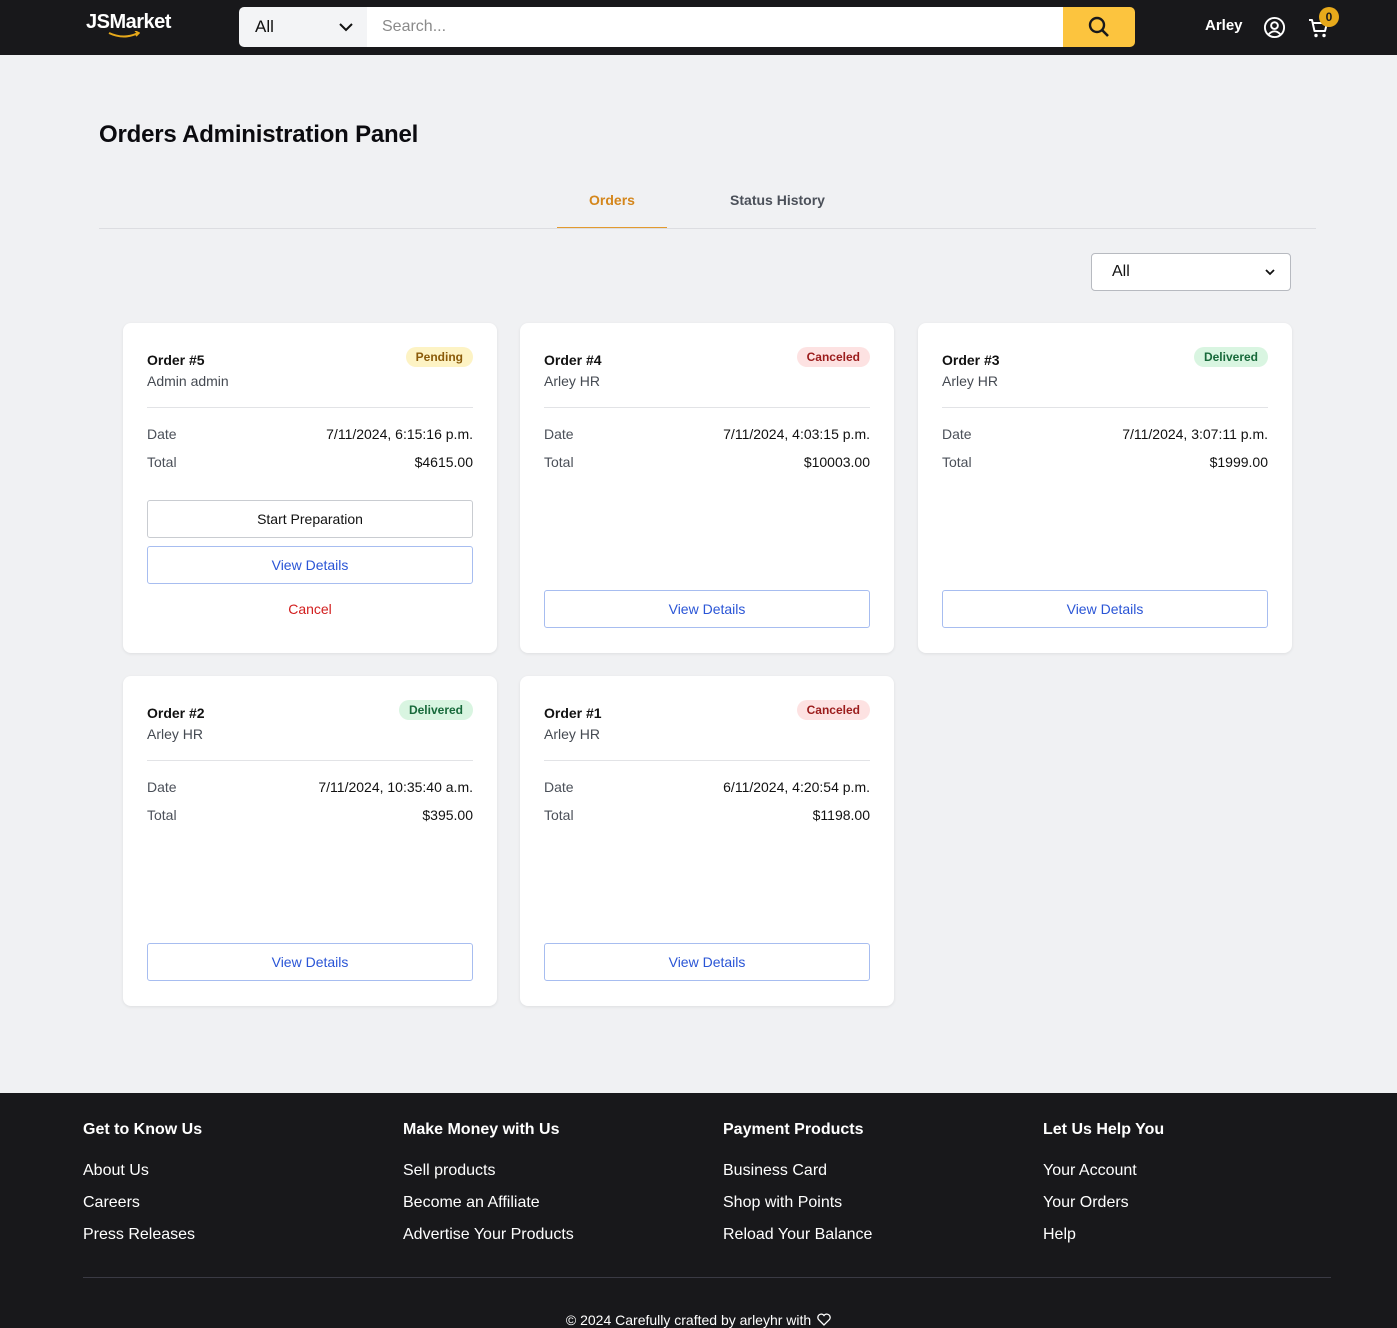  What do you see at coordinates (688, 1320) in the screenshot?
I see `copyright-label: © 2024 Carefully crafted by arleyhr with` at bounding box center [688, 1320].